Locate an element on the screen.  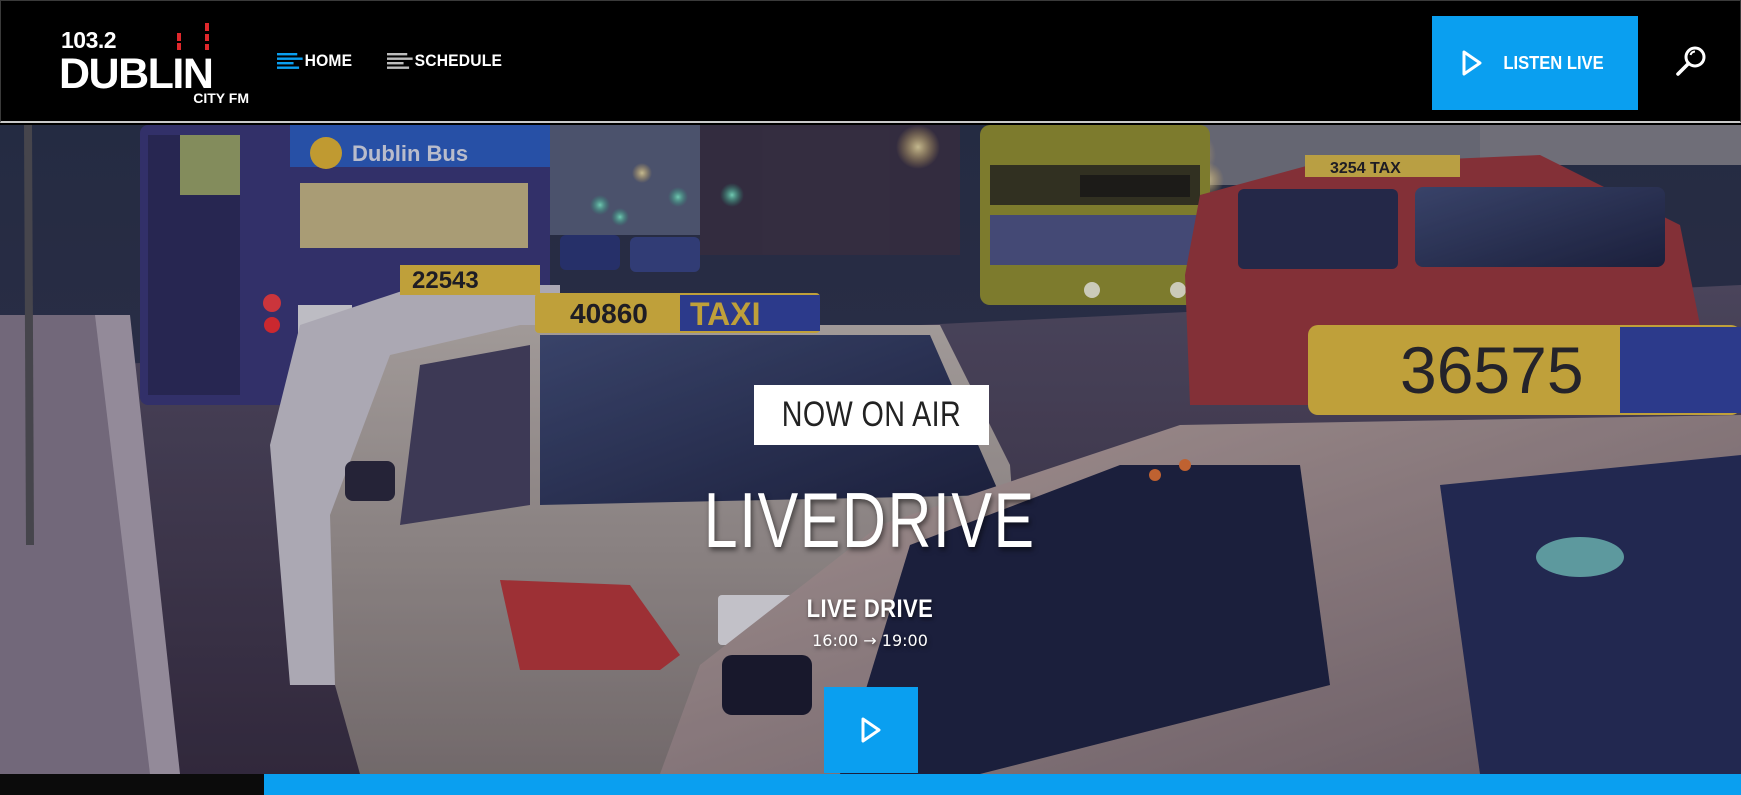
search-button is located at coordinates (1692, 61).